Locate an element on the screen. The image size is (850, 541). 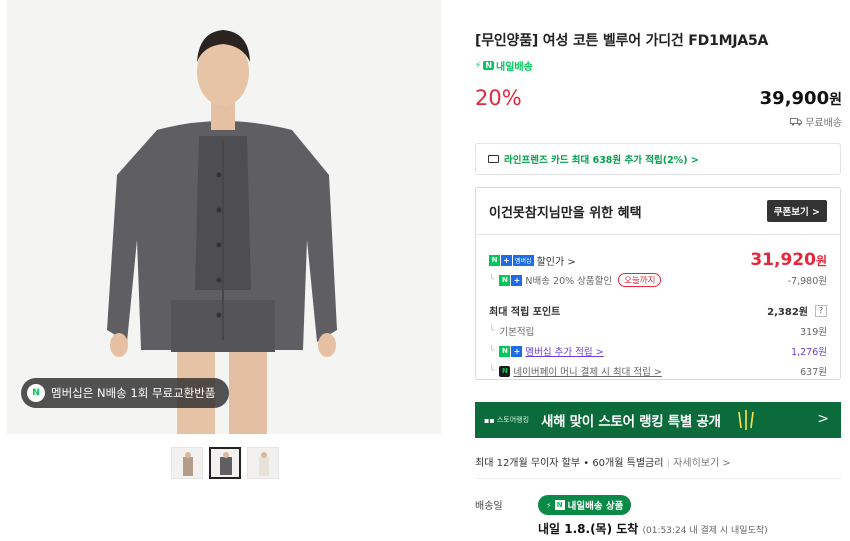
membership-points-value: 1,276원 is located at coordinates (809, 352).